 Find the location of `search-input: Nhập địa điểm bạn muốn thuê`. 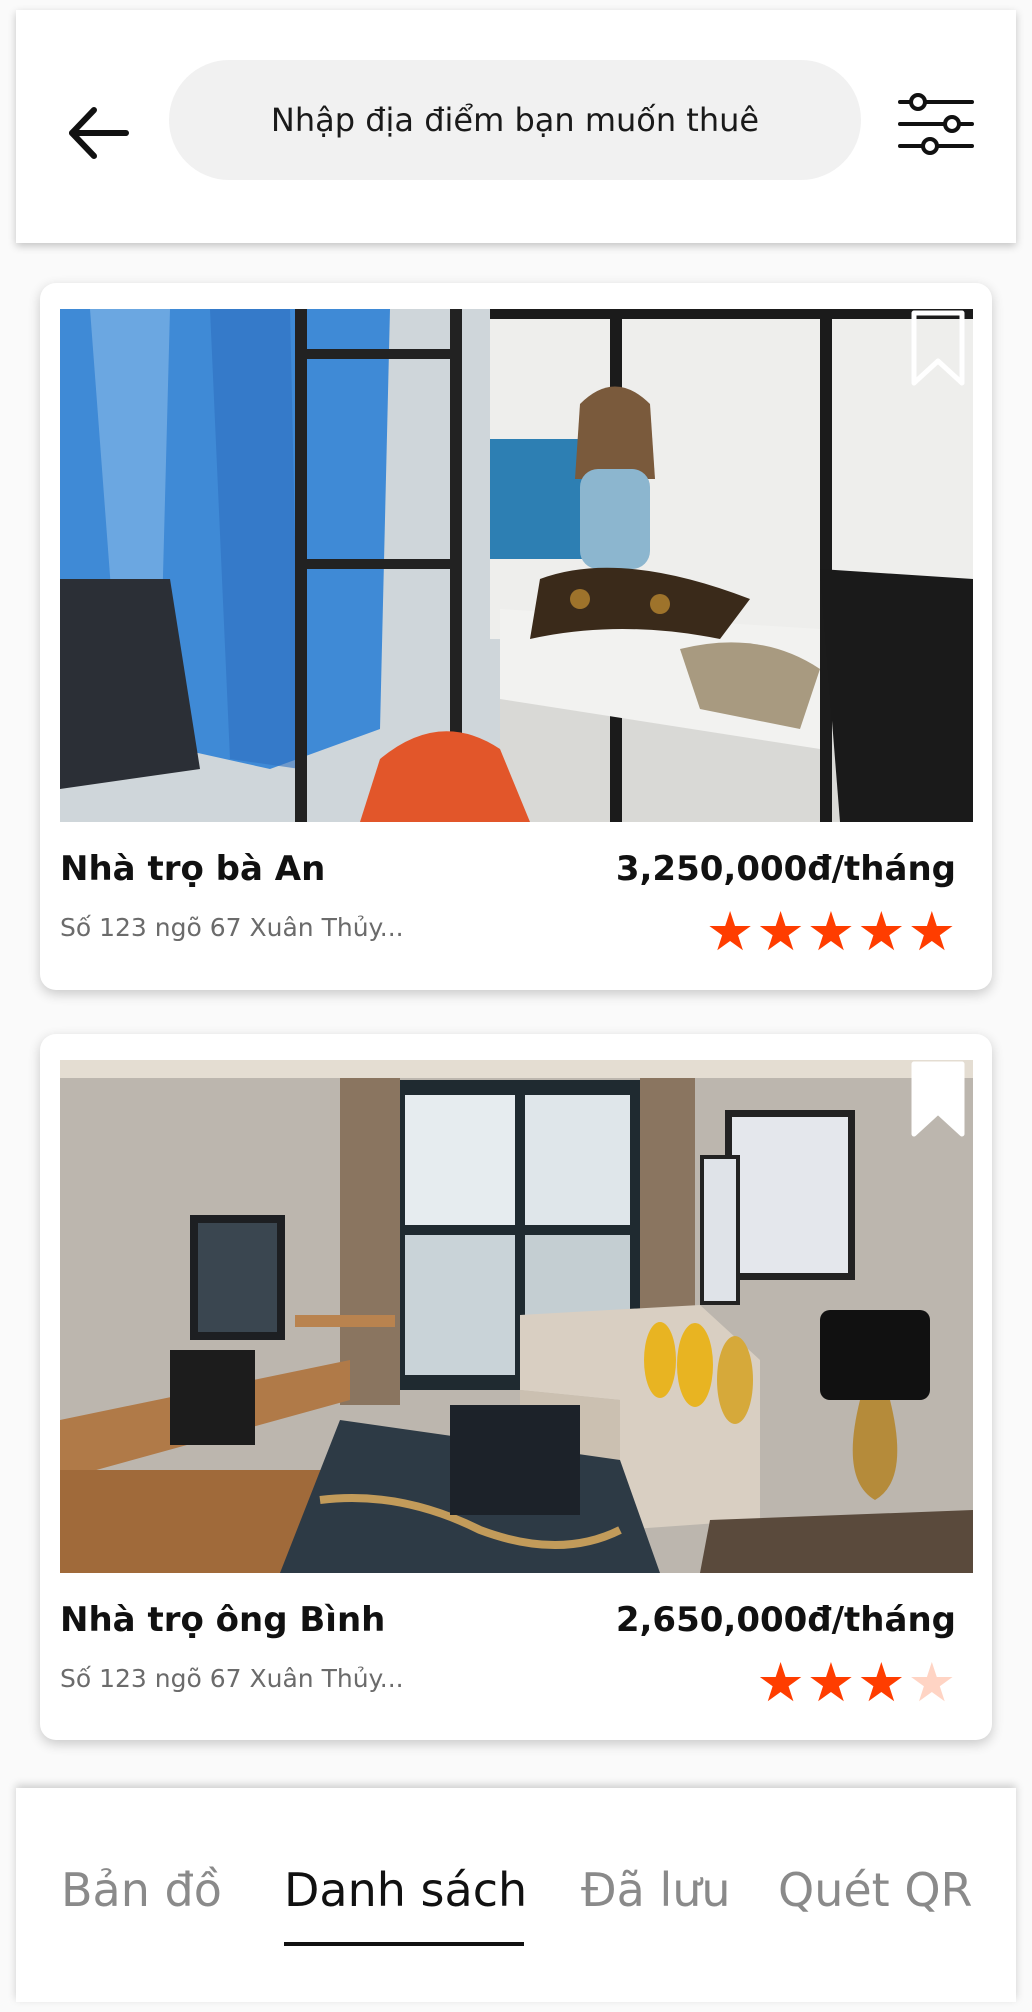

search-input: Nhập địa điểm bạn muốn thuê is located at coordinates (515, 120).